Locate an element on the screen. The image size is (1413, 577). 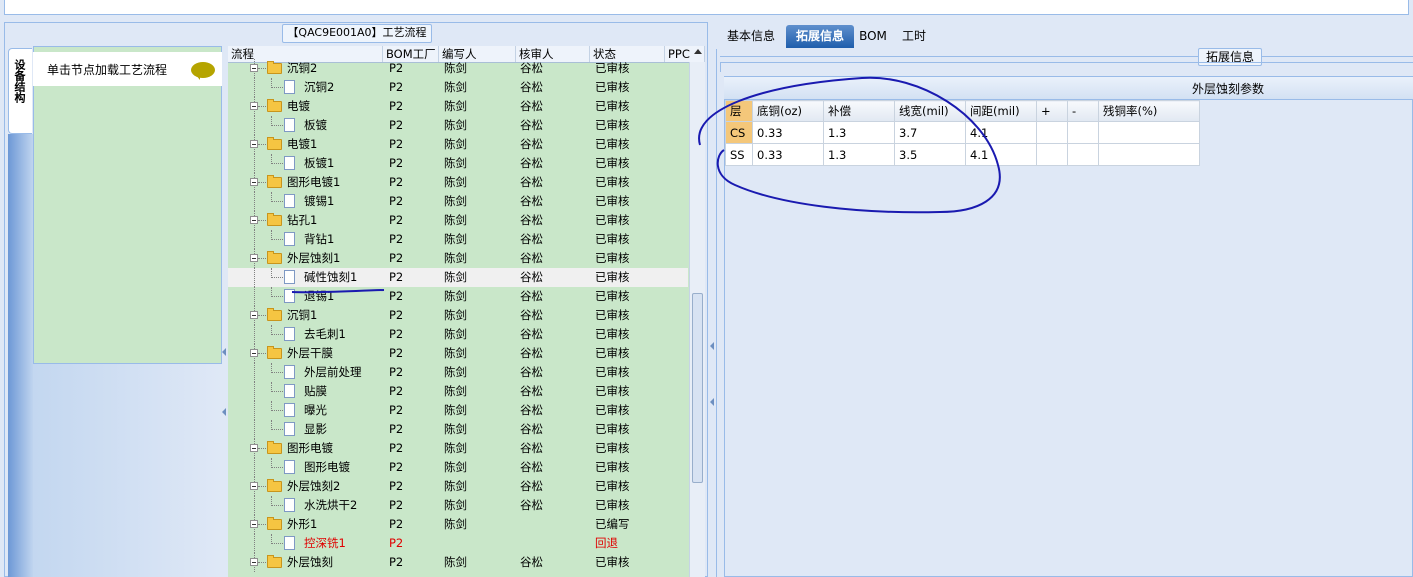
param-row: CS 0.33 1.3 3.7 4.1 is located at coordinates (962, 132).